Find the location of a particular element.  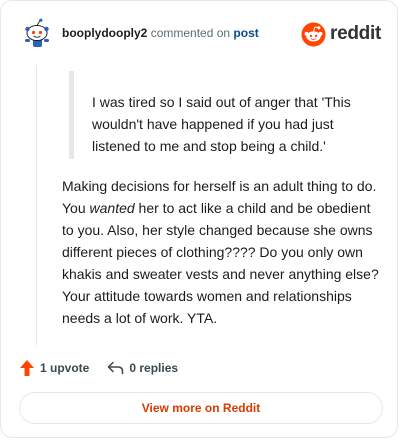

comment-actions: 1 upvote 0 replies is located at coordinates (107, 368).